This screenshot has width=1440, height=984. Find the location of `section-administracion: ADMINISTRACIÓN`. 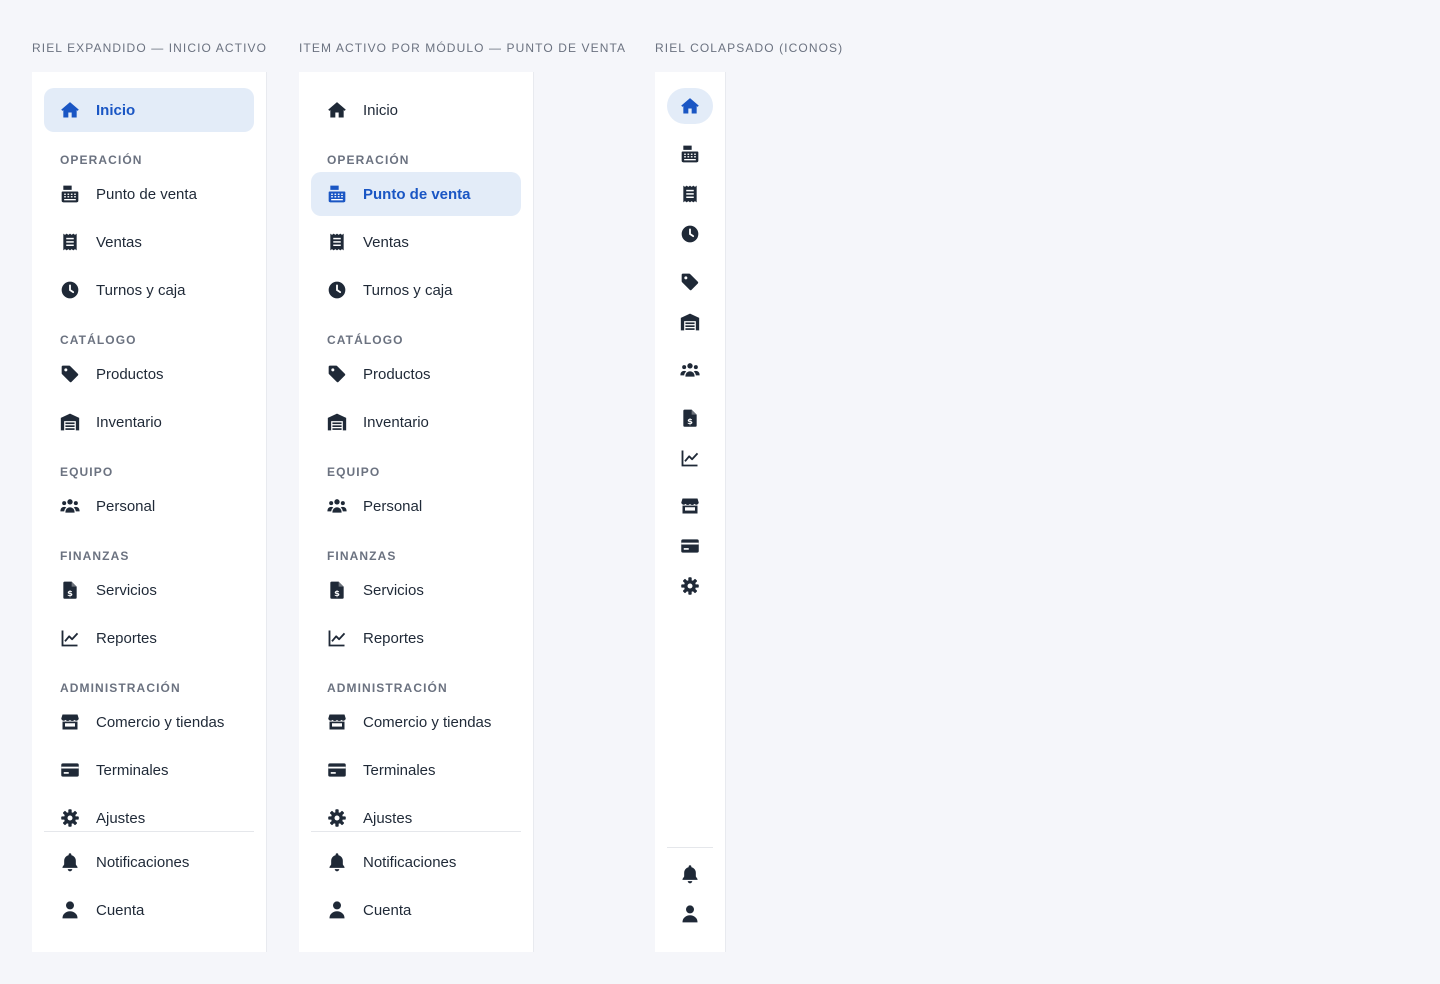

section-administracion: ADMINISTRACIÓN is located at coordinates (120, 688).